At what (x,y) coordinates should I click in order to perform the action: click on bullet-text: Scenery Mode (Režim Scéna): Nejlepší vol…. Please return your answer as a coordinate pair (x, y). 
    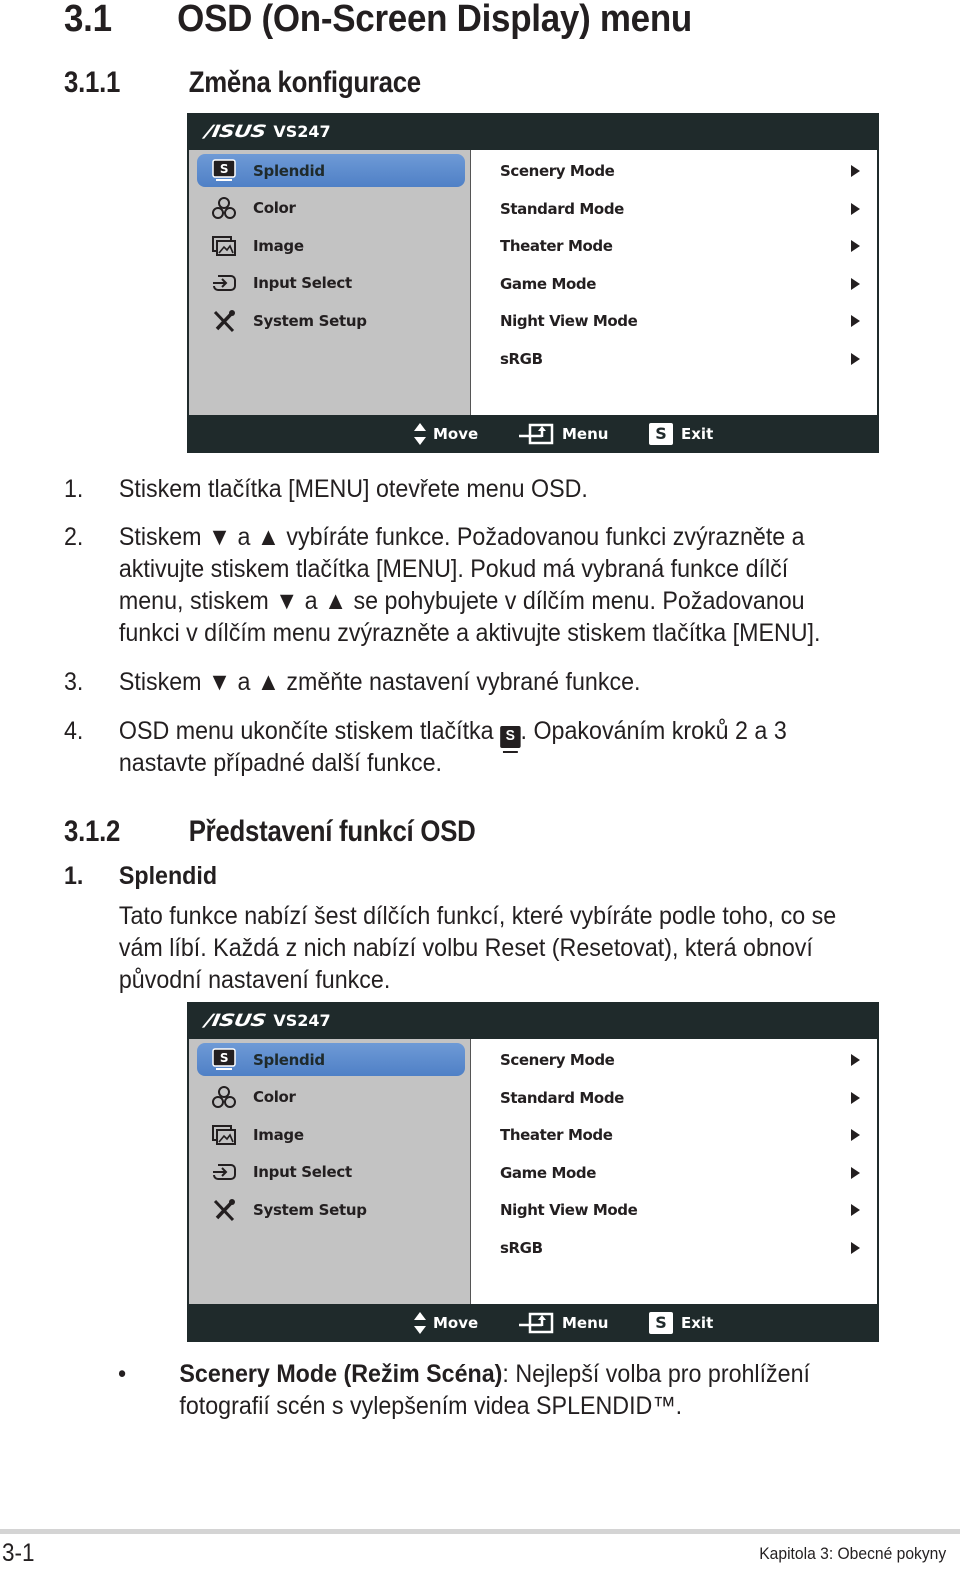
    Looking at the image, I should click on (495, 1374).